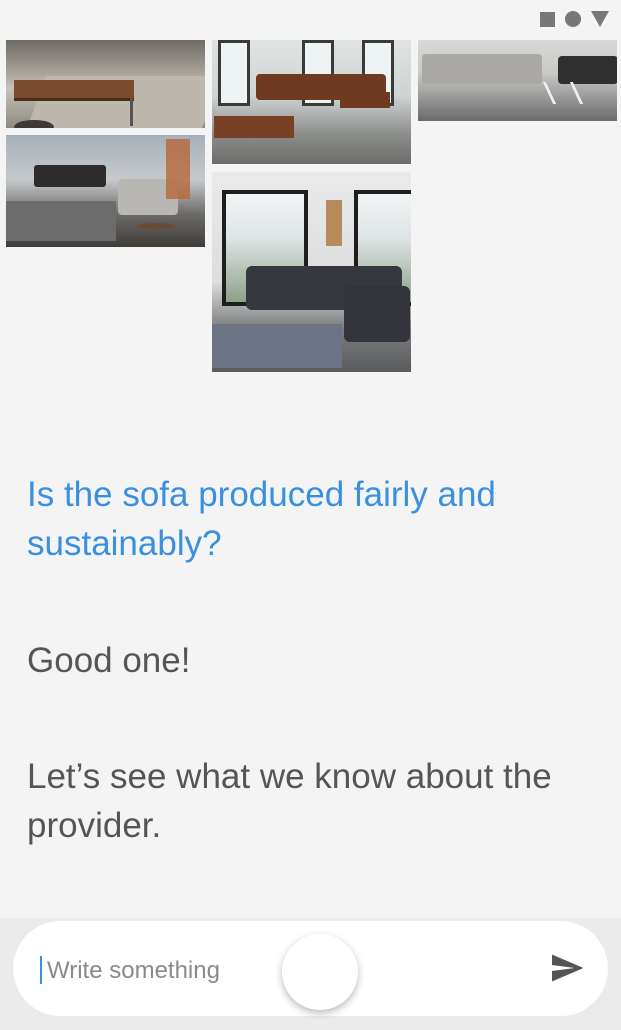 The width and height of the screenshot is (621, 1030). What do you see at coordinates (41, 970) in the screenshot?
I see `text-caret` at bounding box center [41, 970].